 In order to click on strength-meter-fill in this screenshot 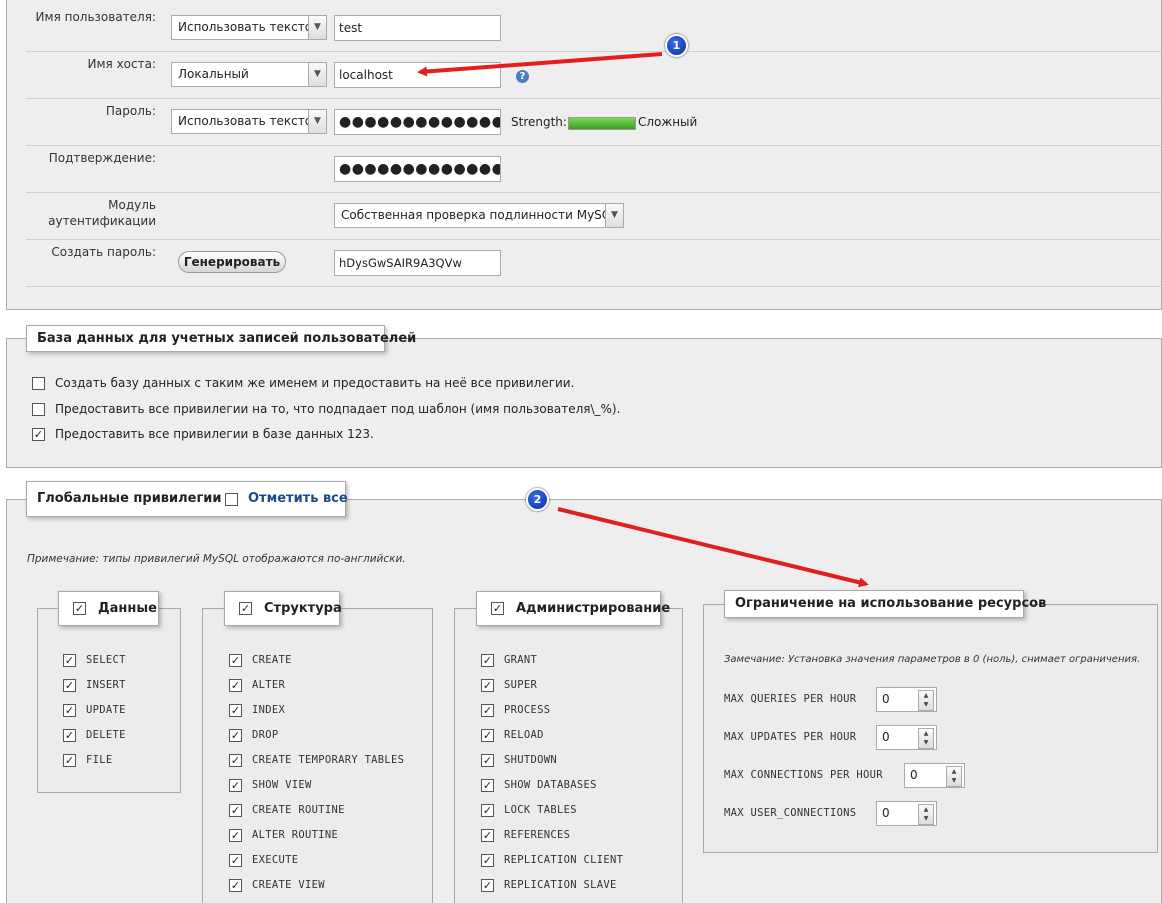, I will do `click(602, 123)`.